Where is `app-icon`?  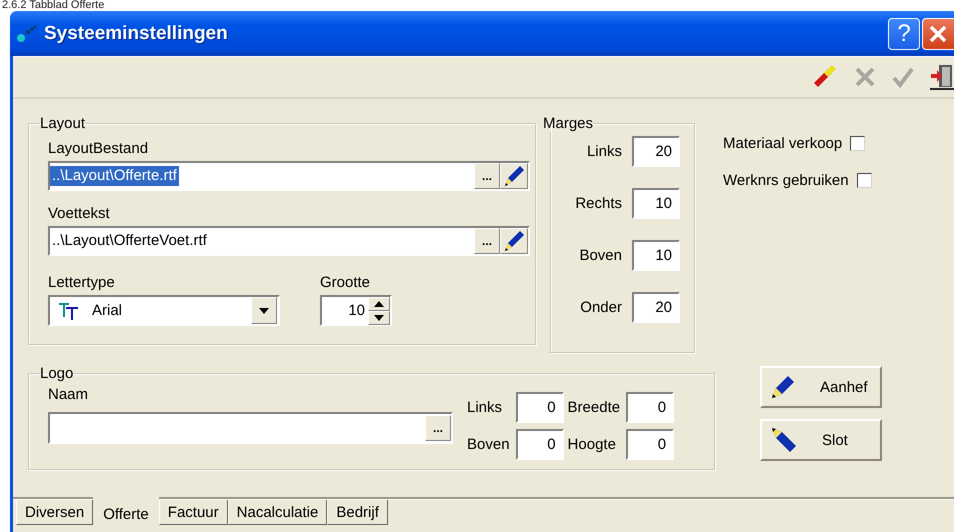 app-icon is located at coordinates (27, 33).